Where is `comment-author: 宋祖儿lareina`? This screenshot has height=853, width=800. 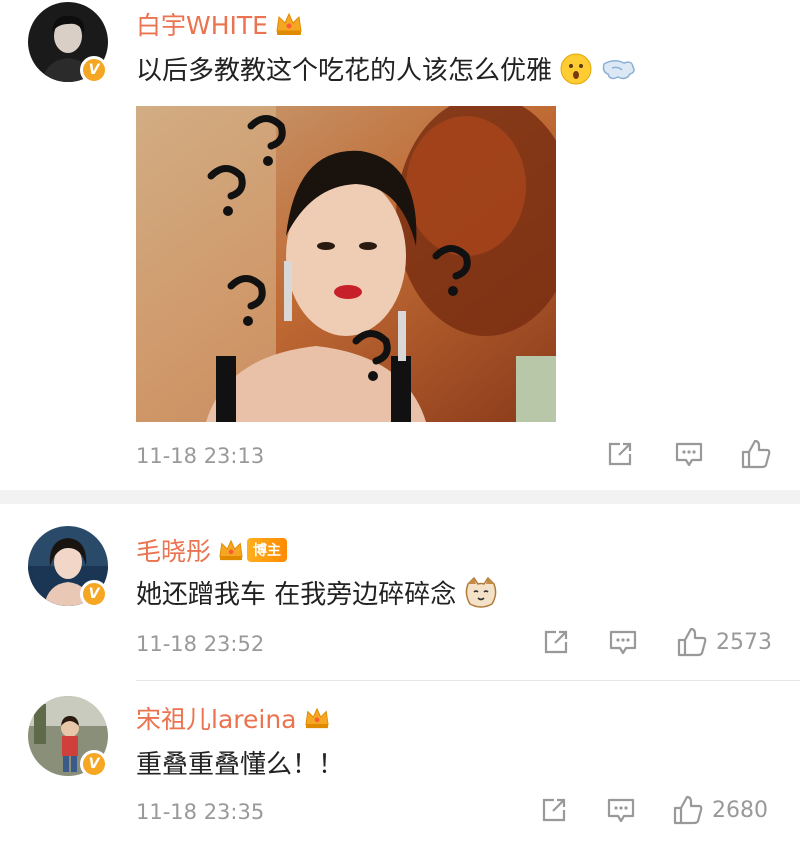 comment-author: 宋祖儿lareina is located at coordinates (233, 718).